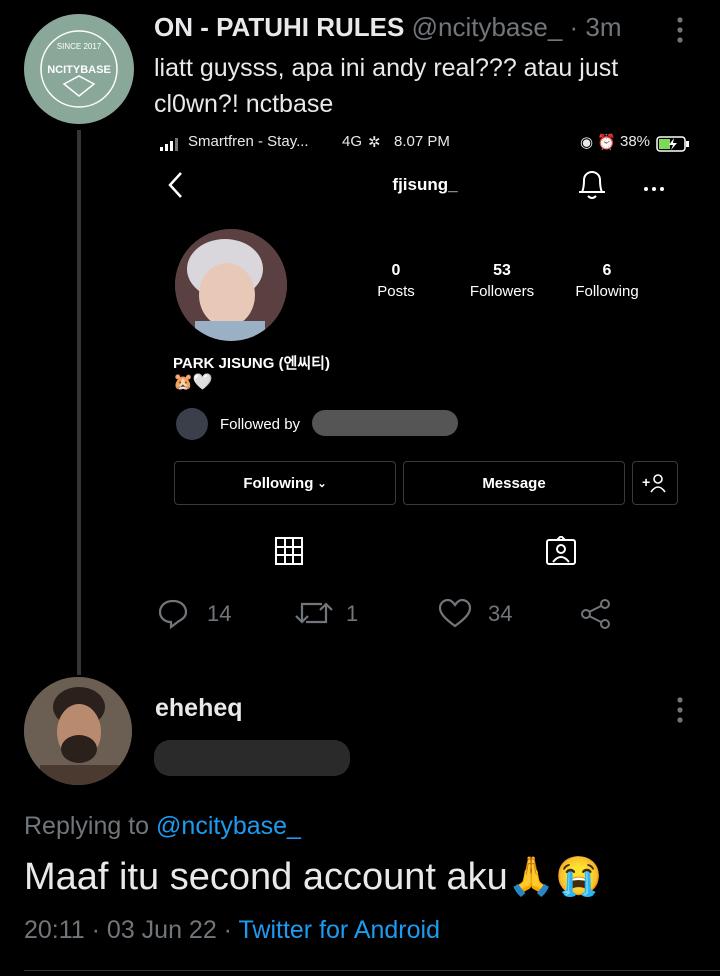 This screenshot has height=976, width=720. I want to click on tagged-icon, so click(561, 552).